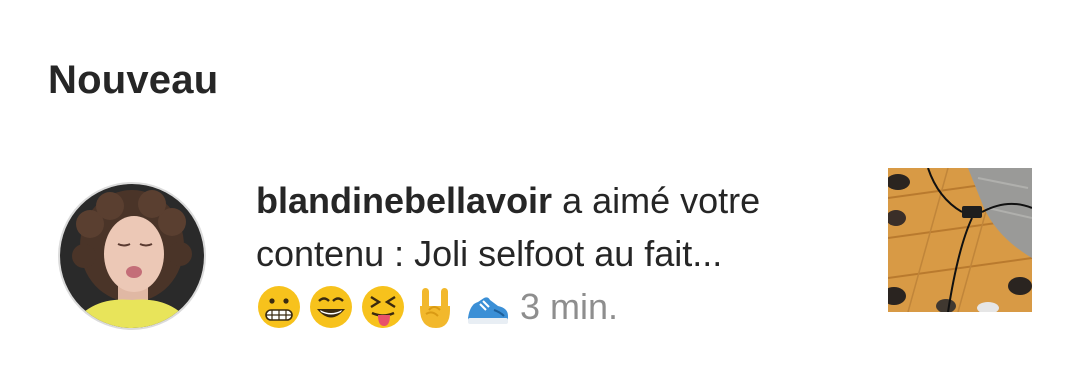 The height and width of the screenshot is (378, 1080). I want to click on squinting-face-tongue-icon, so click(383, 307).